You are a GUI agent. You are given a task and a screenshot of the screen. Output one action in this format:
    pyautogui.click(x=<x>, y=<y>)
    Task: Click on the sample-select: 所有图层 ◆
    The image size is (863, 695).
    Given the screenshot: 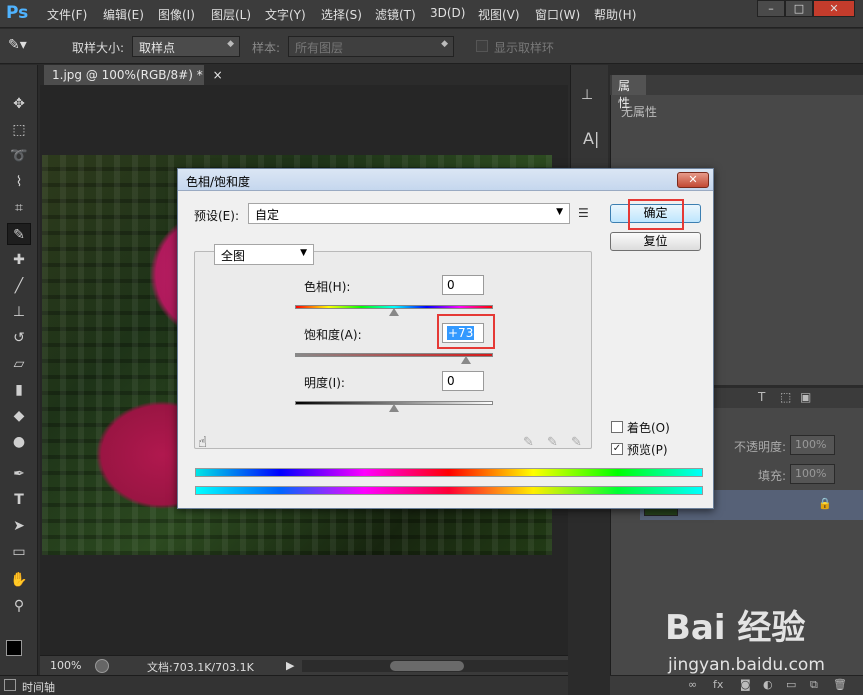 What is the action you would take?
    pyautogui.click(x=371, y=46)
    